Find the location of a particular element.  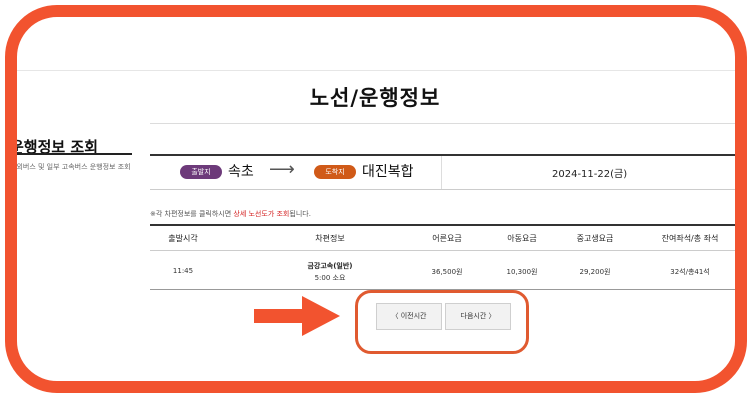

notice-text: ※각 차편정보를 클릭하시면 상세 노선도가 조회됩니다. is located at coordinates (230, 214).